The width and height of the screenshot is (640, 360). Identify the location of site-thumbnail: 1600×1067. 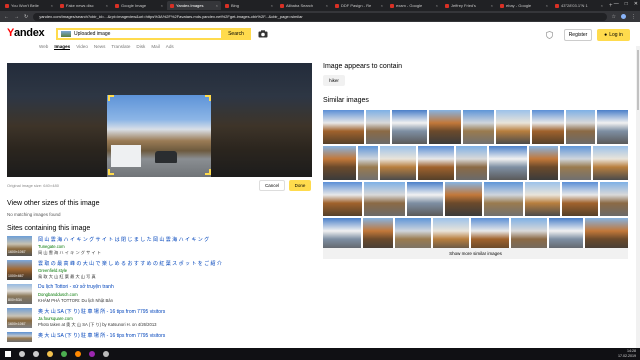
(19, 318).